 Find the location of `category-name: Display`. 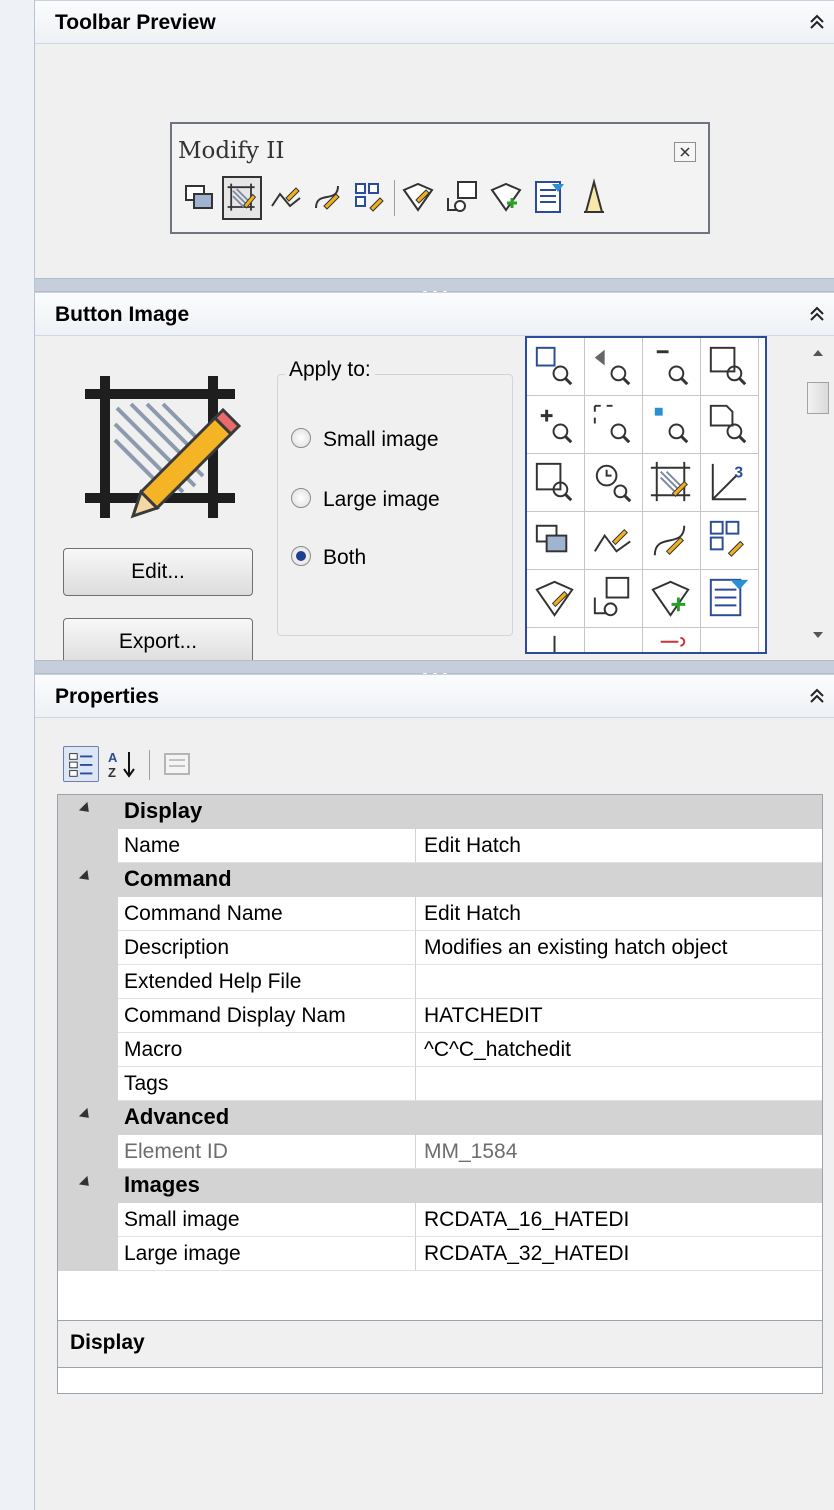

category-name: Display is located at coordinates (163, 810).